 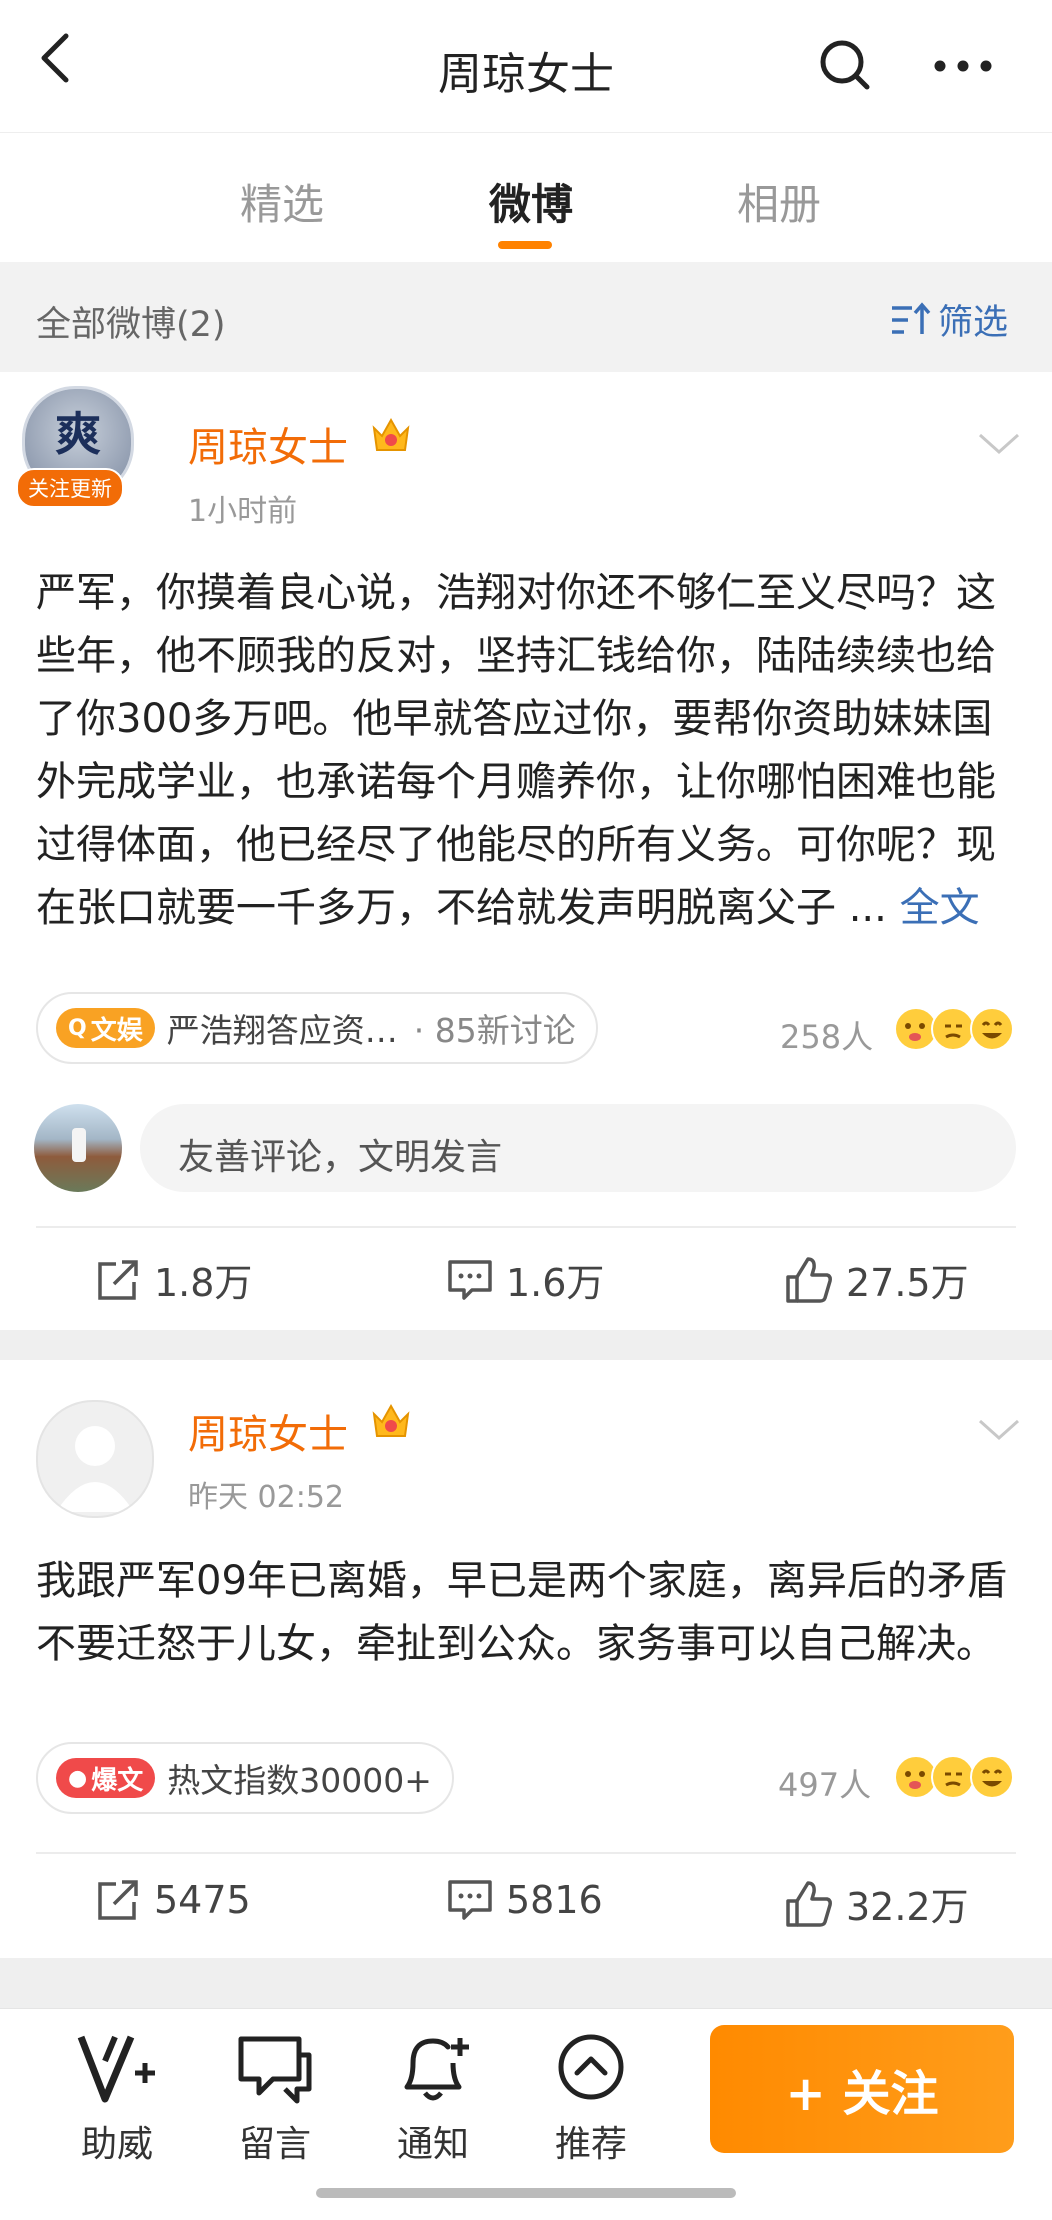 What do you see at coordinates (845, 65) in the screenshot?
I see `search-icon` at bounding box center [845, 65].